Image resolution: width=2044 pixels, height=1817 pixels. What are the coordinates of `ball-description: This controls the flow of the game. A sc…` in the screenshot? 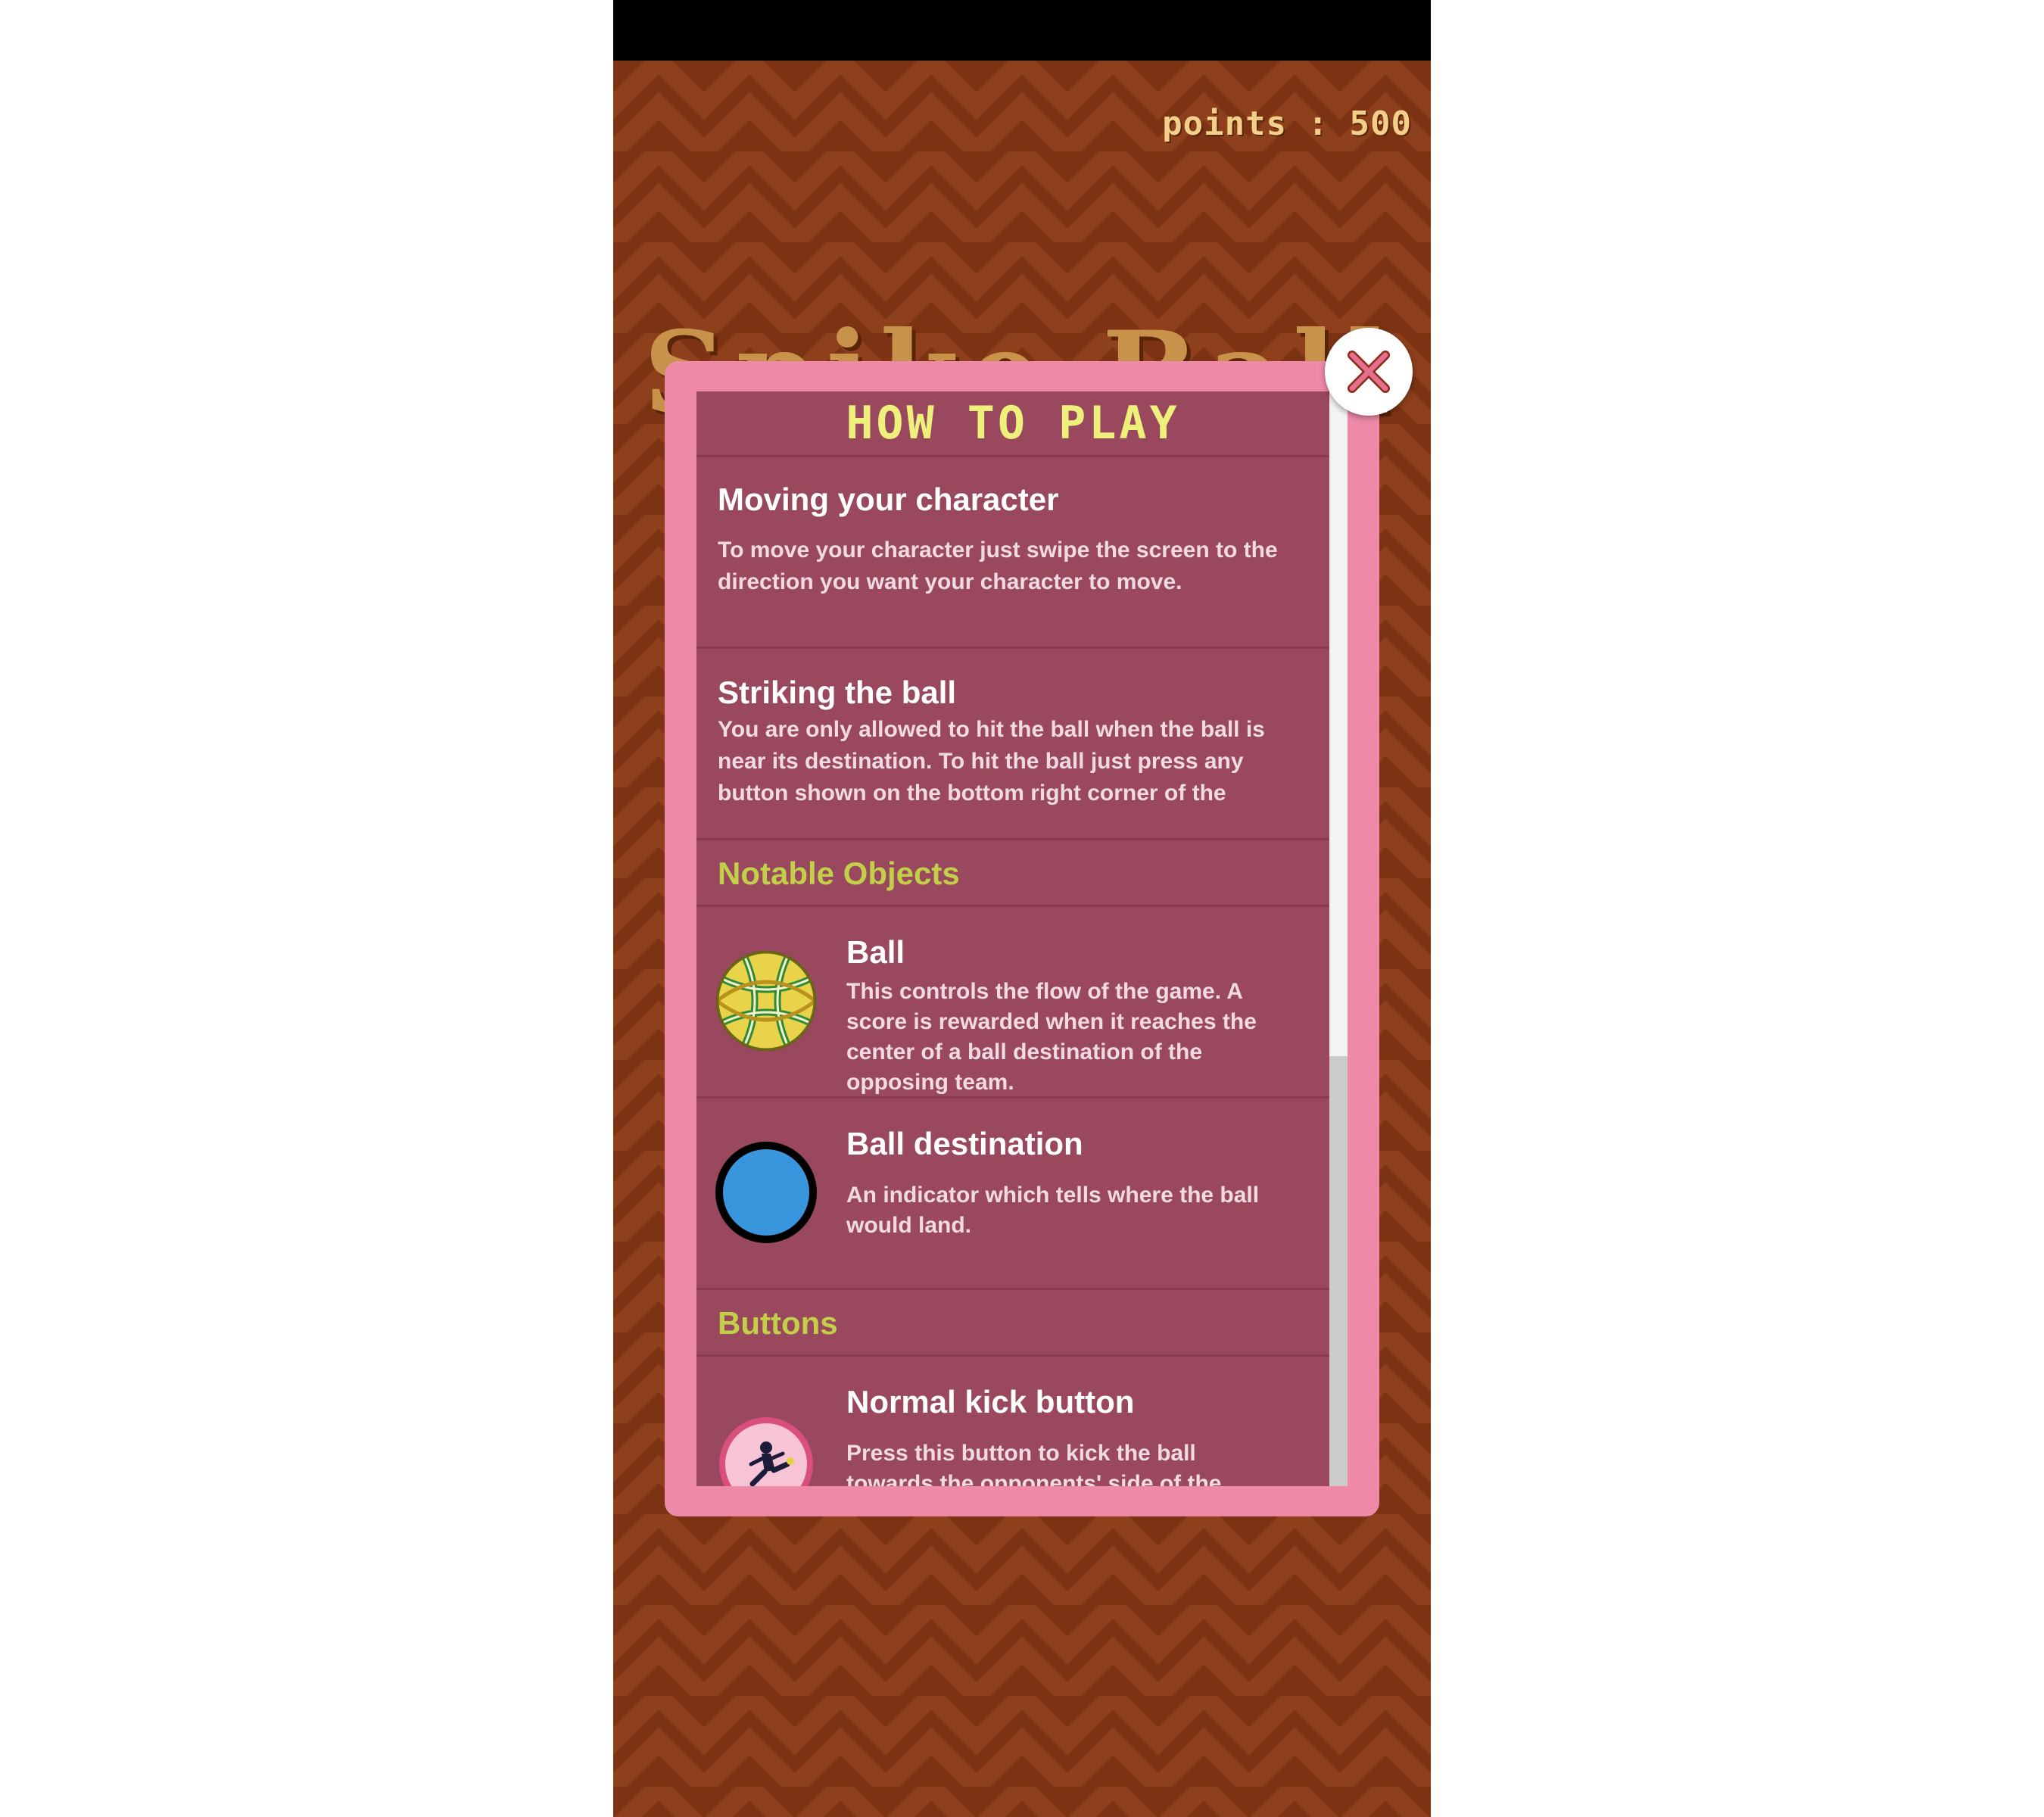 It's located at (1051, 1037).